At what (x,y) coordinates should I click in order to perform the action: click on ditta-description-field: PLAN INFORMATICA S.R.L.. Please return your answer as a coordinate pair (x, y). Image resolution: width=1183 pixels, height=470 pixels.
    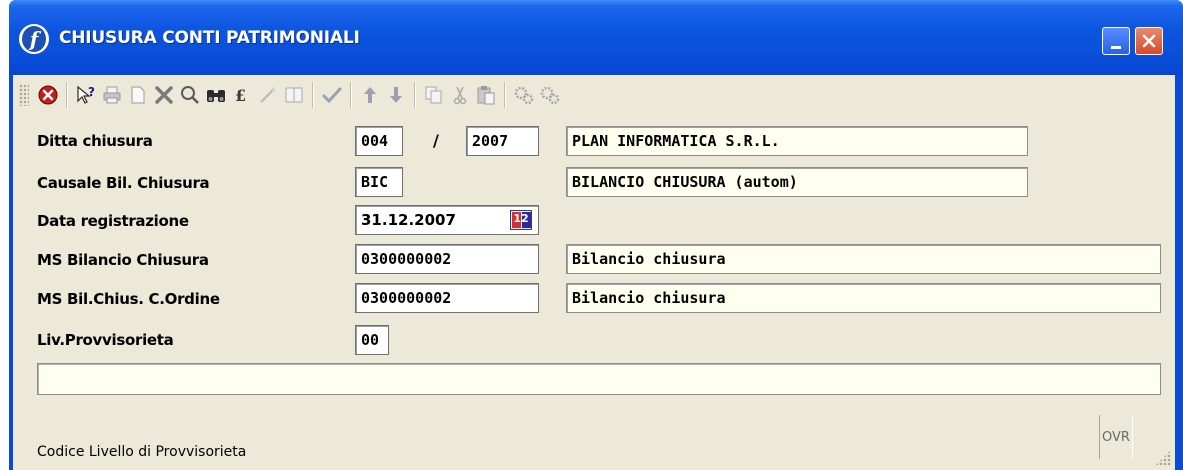
    Looking at the image, I should click on (797, 141).